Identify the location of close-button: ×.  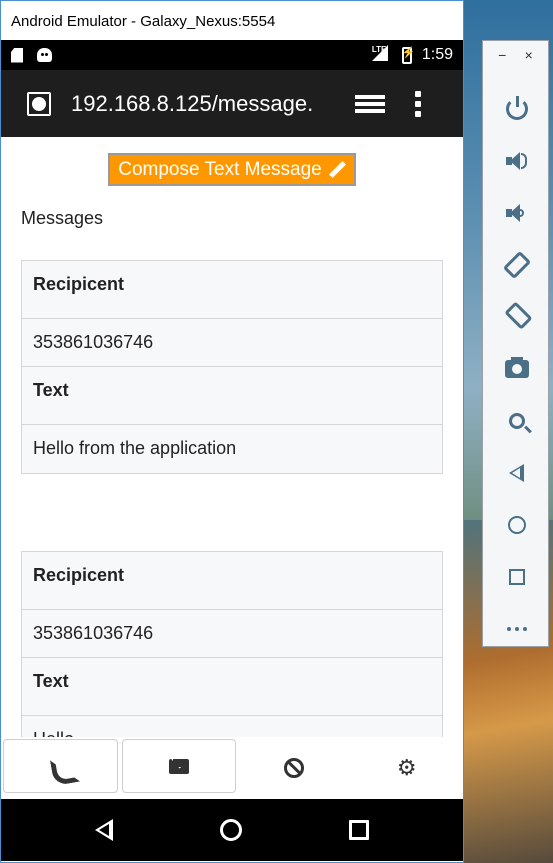
(529, 55).